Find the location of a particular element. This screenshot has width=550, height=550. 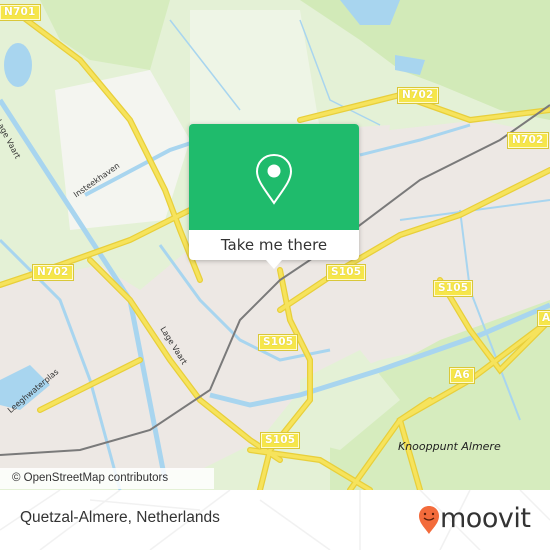

moovit-logo: moovit is located at coordinates (478, 520).